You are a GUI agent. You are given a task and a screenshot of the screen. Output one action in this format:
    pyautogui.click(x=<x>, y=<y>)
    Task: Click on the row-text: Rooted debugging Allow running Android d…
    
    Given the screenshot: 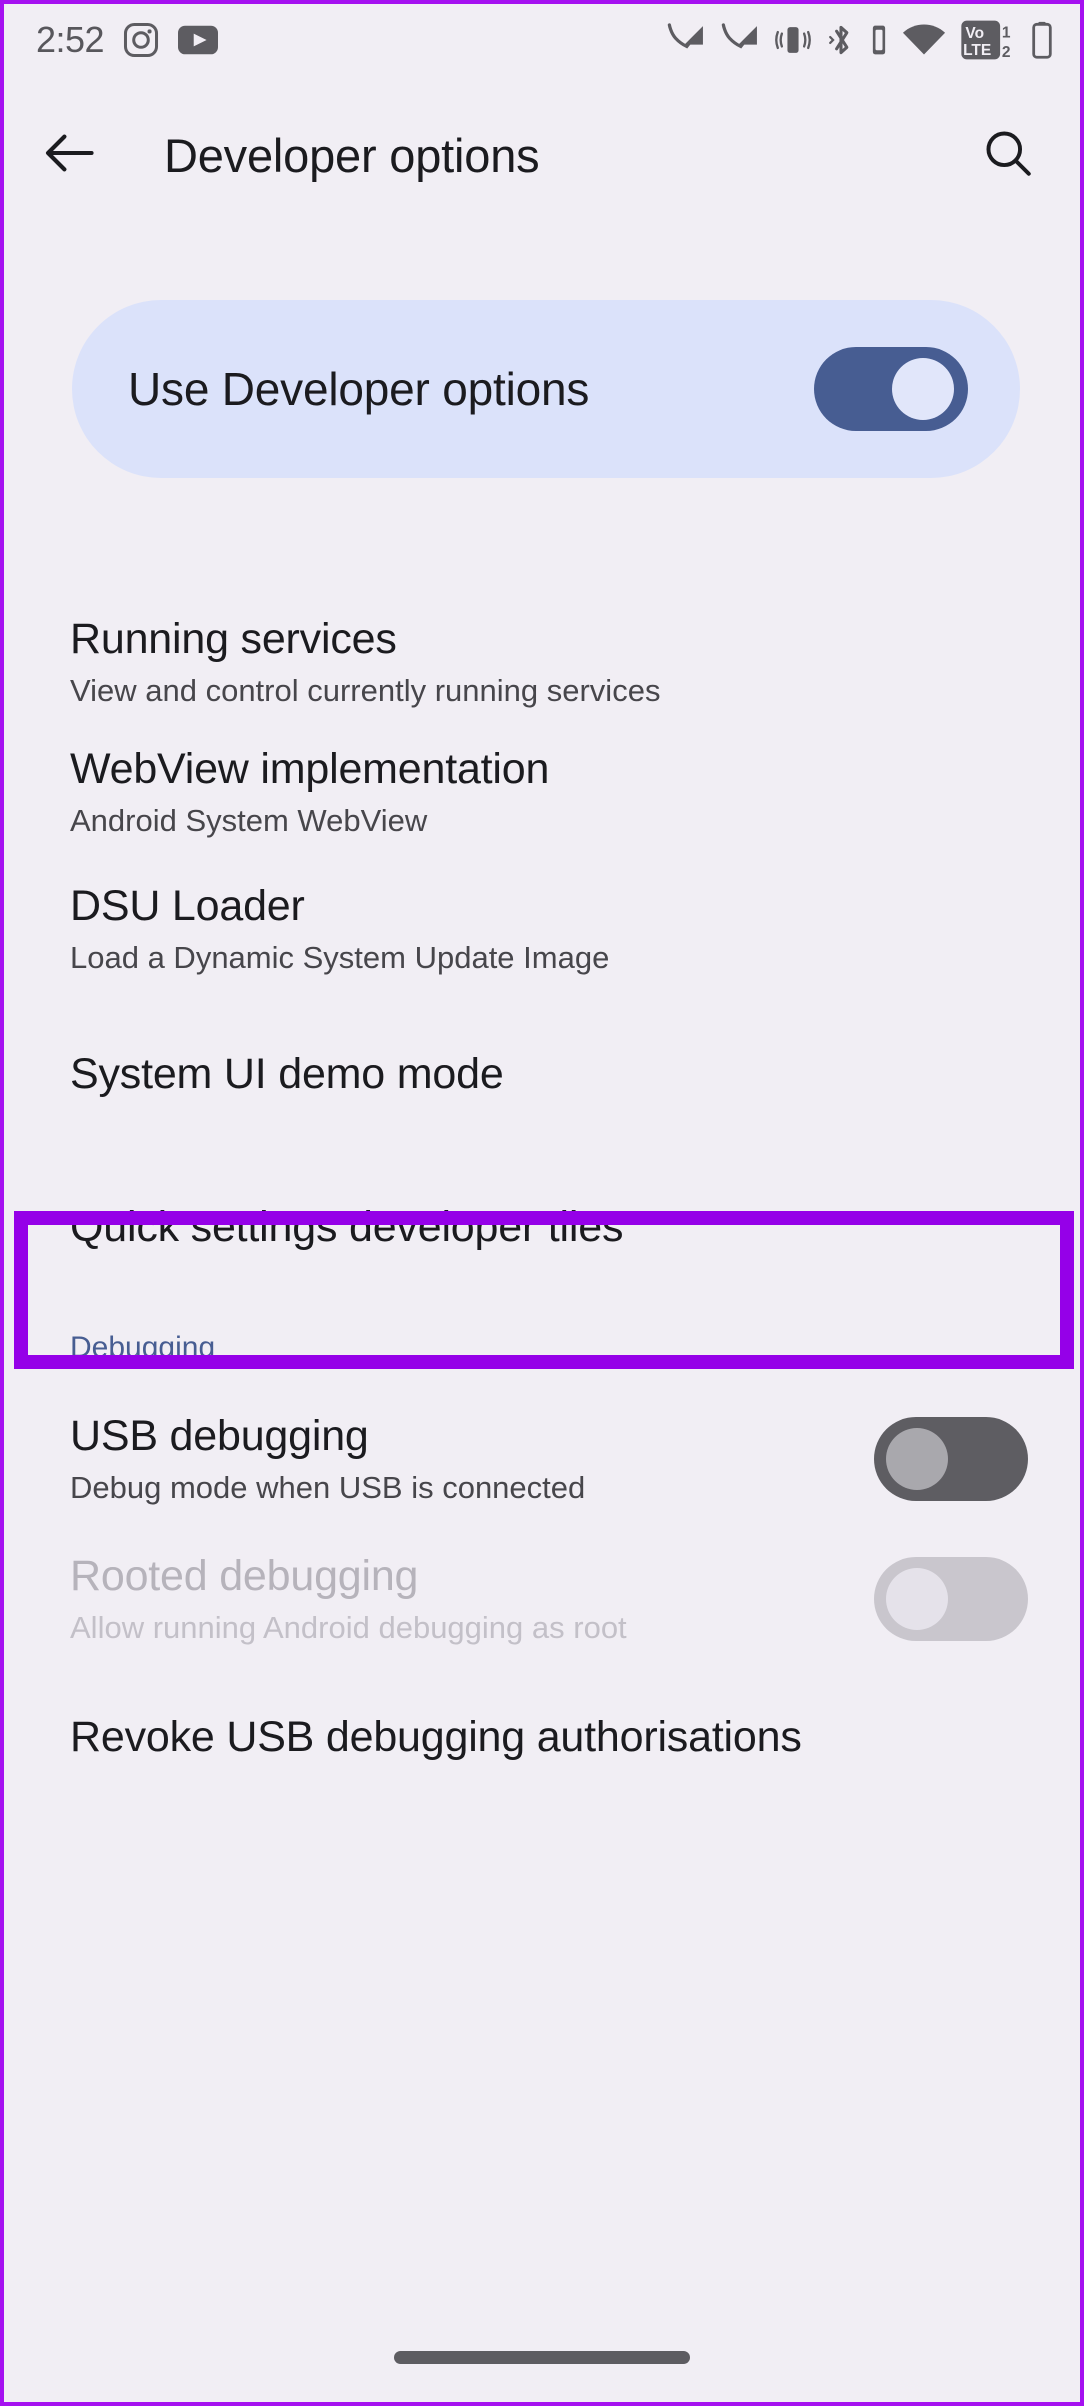 What is the action you would take?
    pyautogui.click(x=472, y=1599)
    